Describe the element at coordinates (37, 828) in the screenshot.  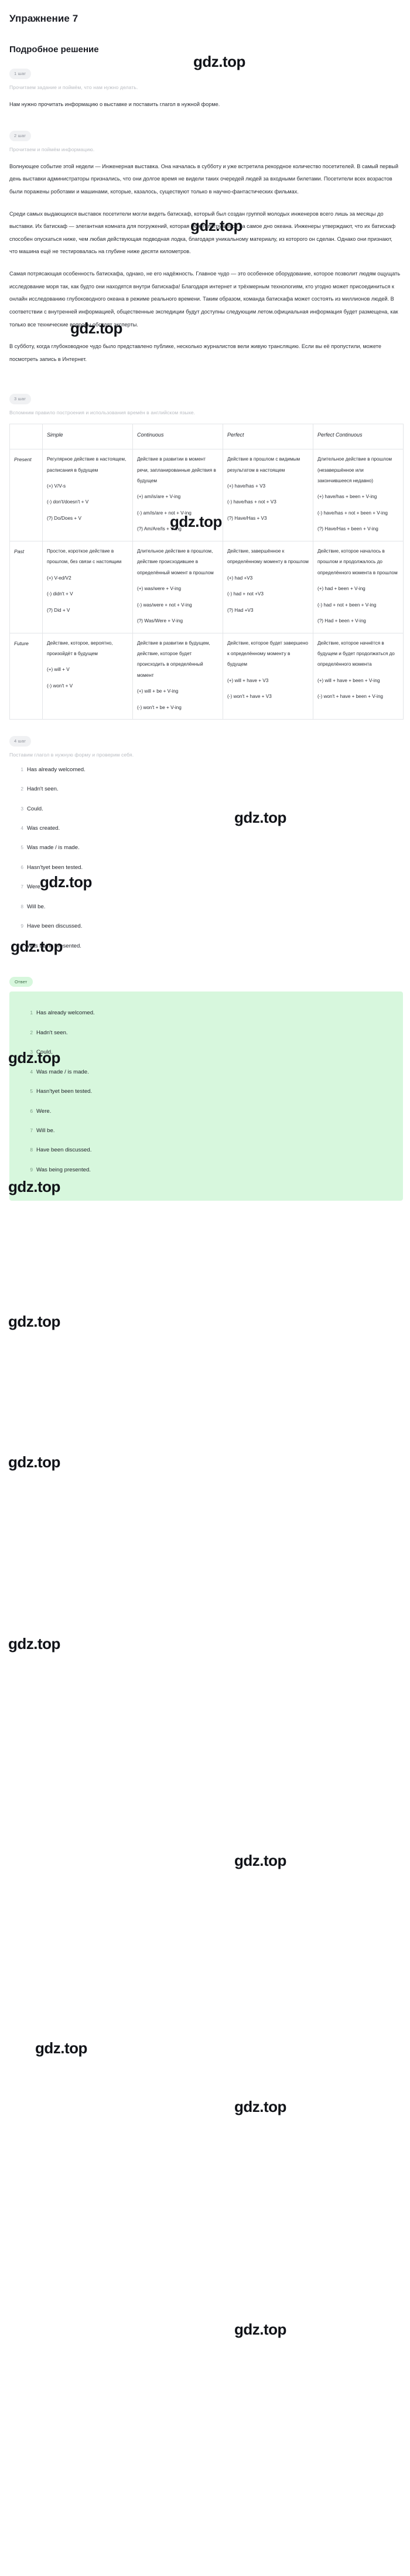
I see `list-item: Was created.` at that location.